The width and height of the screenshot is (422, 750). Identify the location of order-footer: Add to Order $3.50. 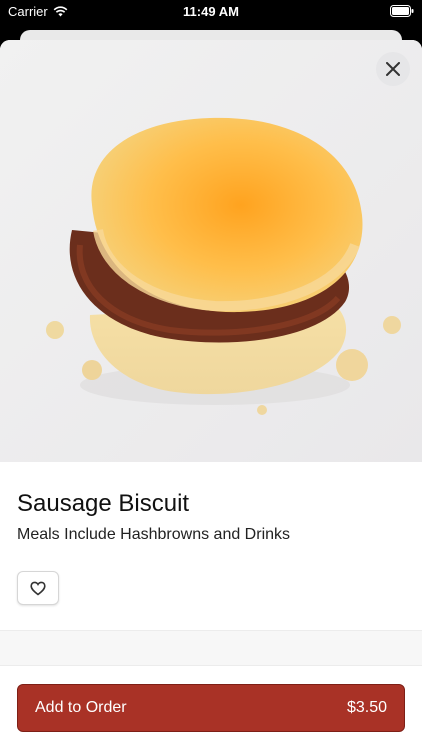
(211, 708).